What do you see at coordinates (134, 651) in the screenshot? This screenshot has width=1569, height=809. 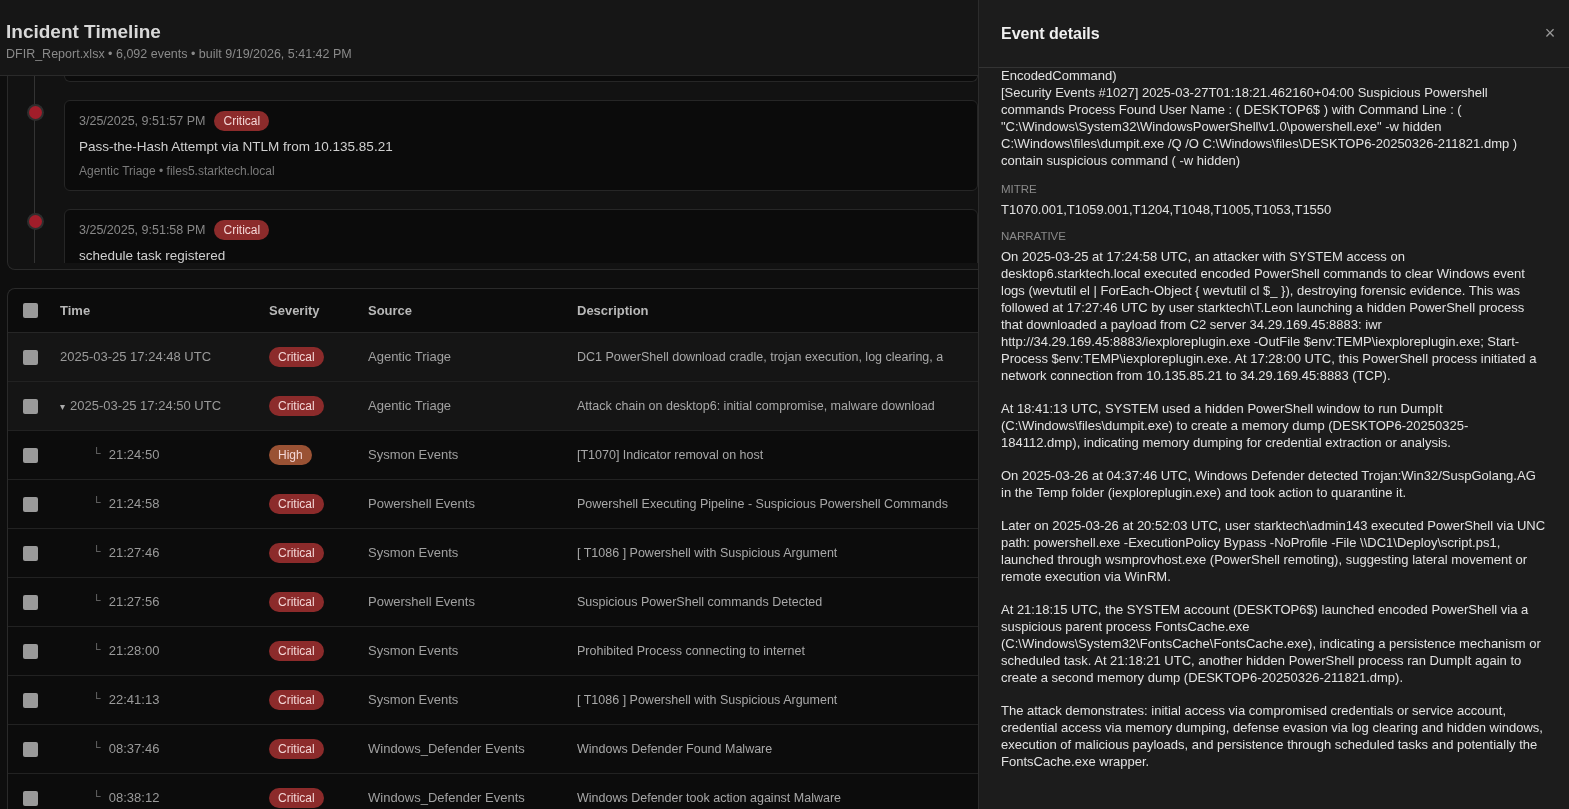 I see `table-cell-text: 21:28:00` at bounding box center [134, 651].